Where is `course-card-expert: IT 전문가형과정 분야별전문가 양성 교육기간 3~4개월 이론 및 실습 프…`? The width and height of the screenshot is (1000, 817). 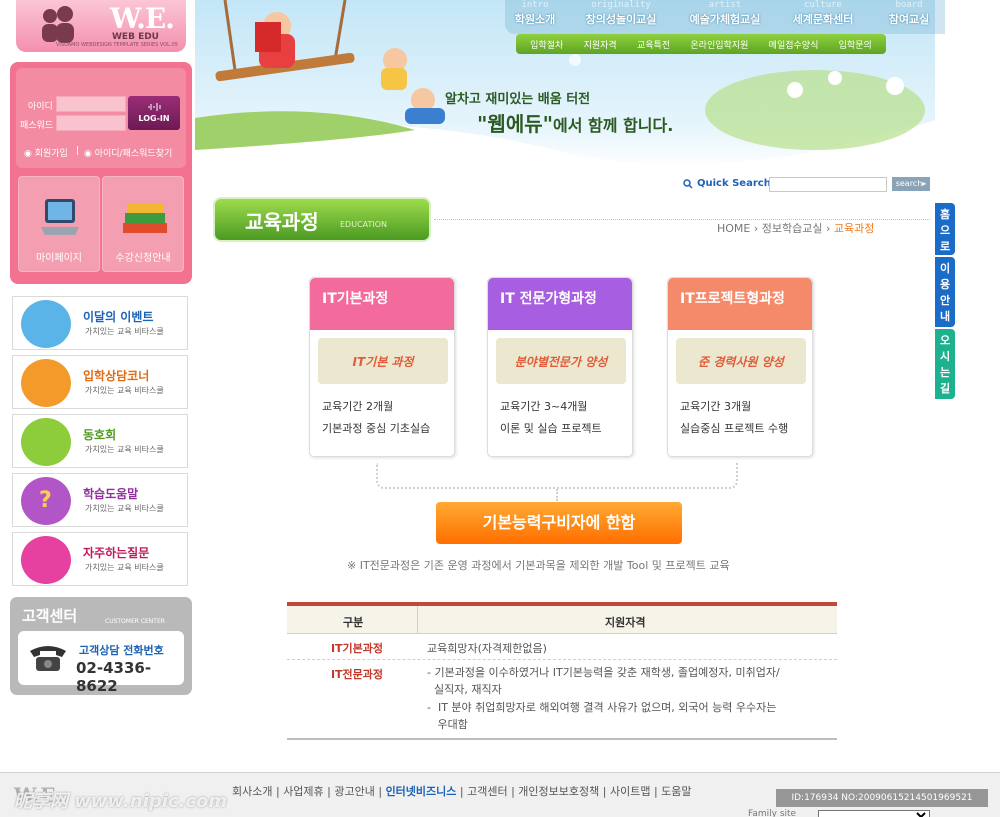
course-card-expert: IT 전문가형과정 분야별전문가 양성 교육기간 3~4개월 이론 및 실습 프… is located at coordinates (560, 367).